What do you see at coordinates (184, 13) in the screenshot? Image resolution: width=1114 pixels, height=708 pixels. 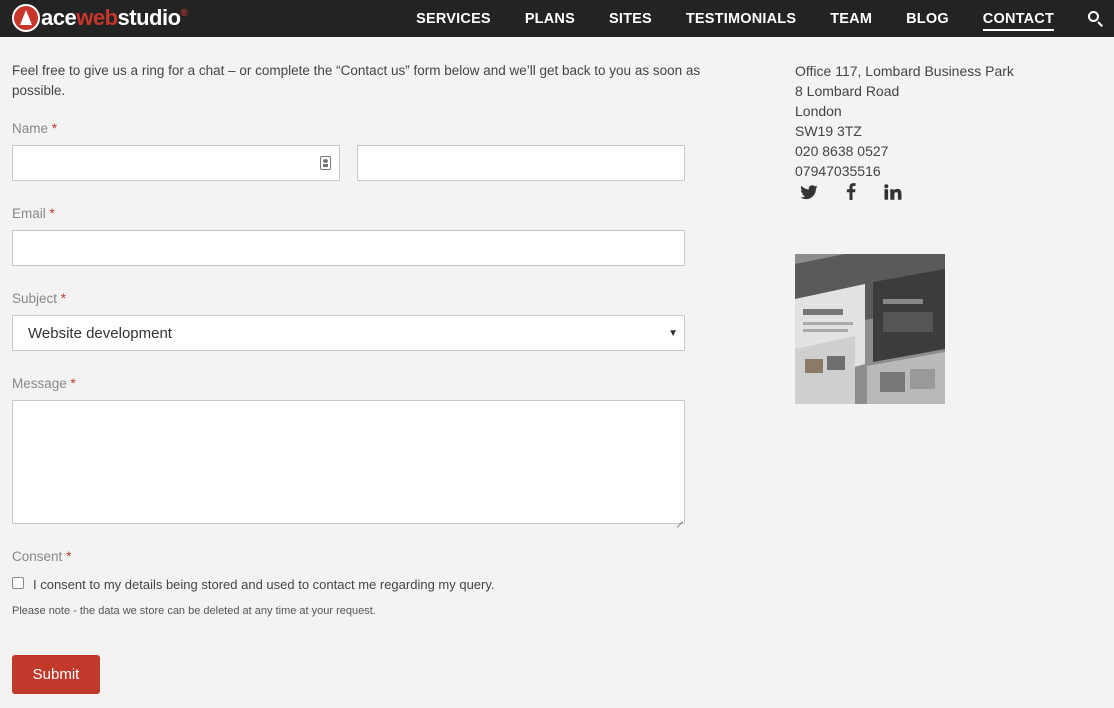 I see `registered-mark: ®` at bounding box center [184, 13].